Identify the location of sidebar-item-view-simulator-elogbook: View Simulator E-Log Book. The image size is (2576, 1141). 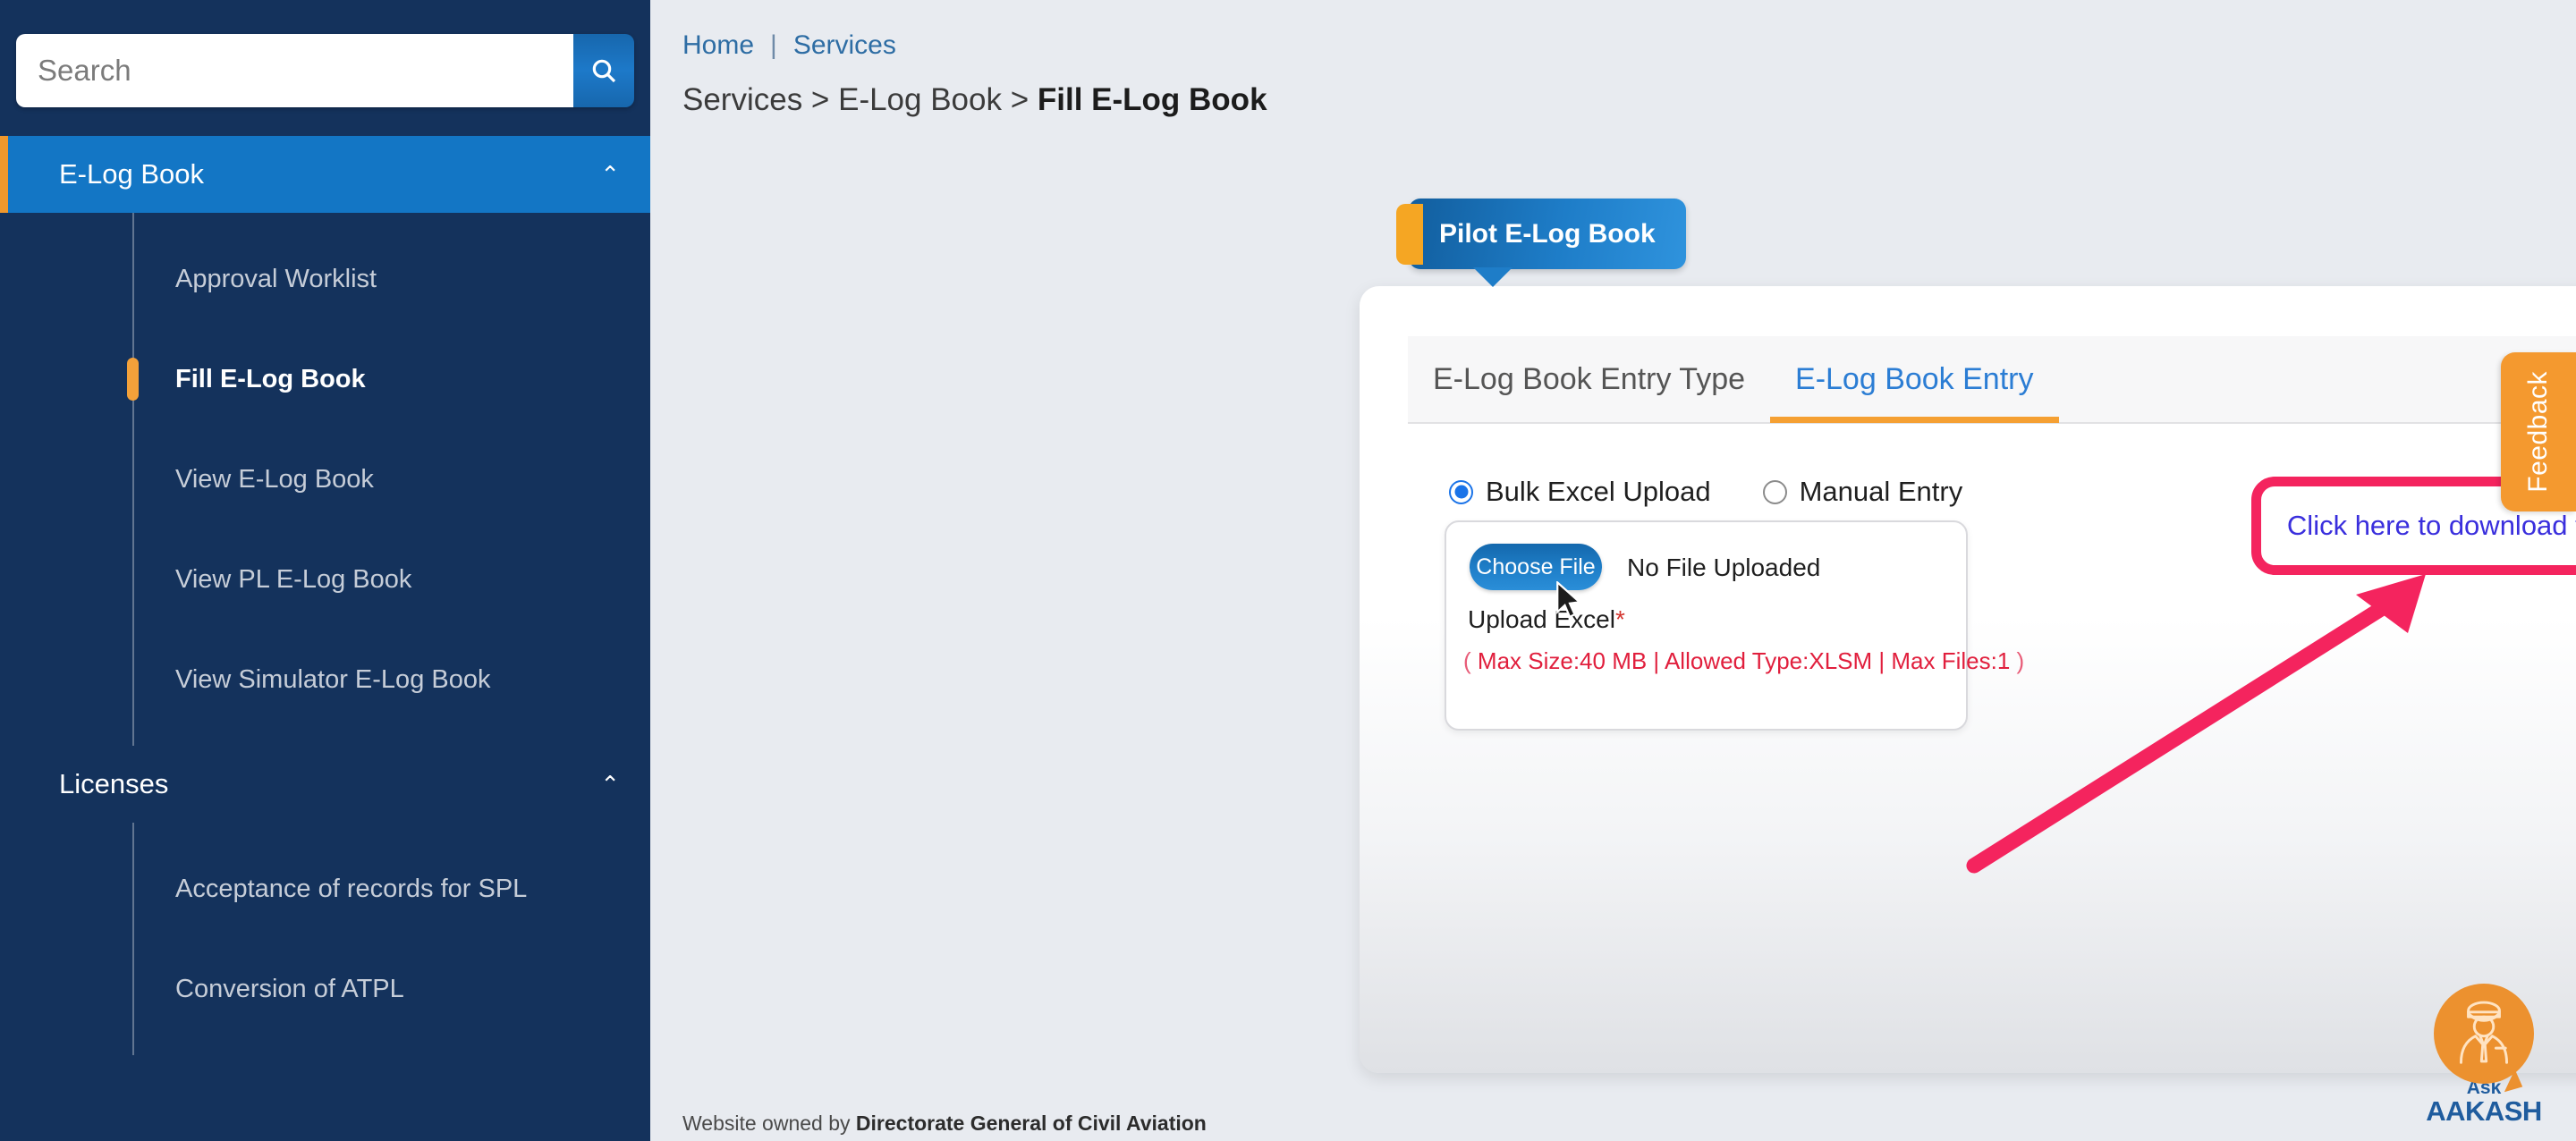
(325, 680).